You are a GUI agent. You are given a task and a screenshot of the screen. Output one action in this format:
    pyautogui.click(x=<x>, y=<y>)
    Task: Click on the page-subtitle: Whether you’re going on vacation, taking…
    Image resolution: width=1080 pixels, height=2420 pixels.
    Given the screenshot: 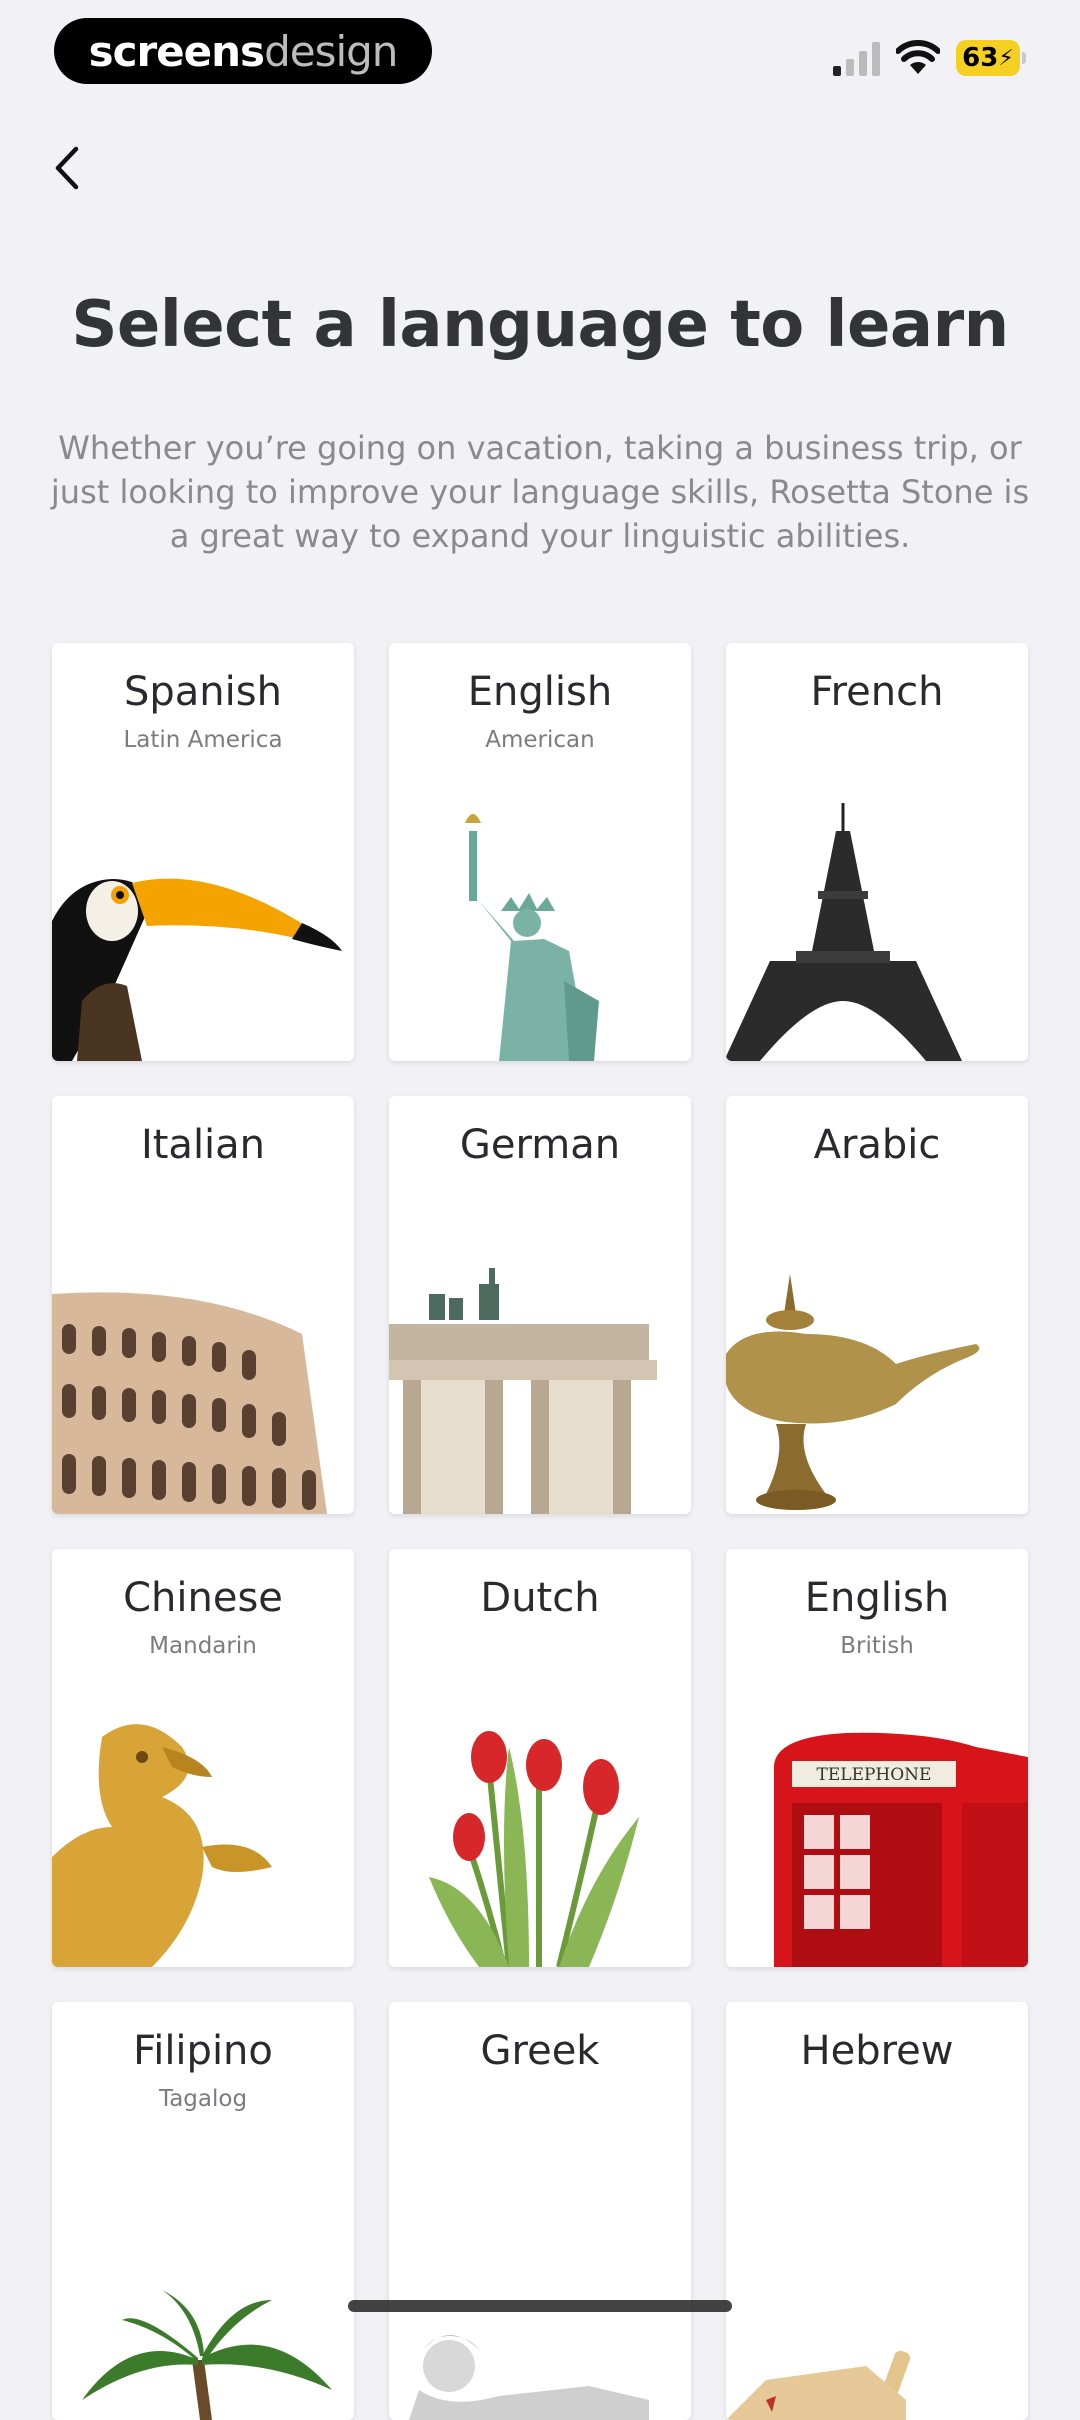 What is the action you would take?
    pyautogui.click(x=540, y=492)
    